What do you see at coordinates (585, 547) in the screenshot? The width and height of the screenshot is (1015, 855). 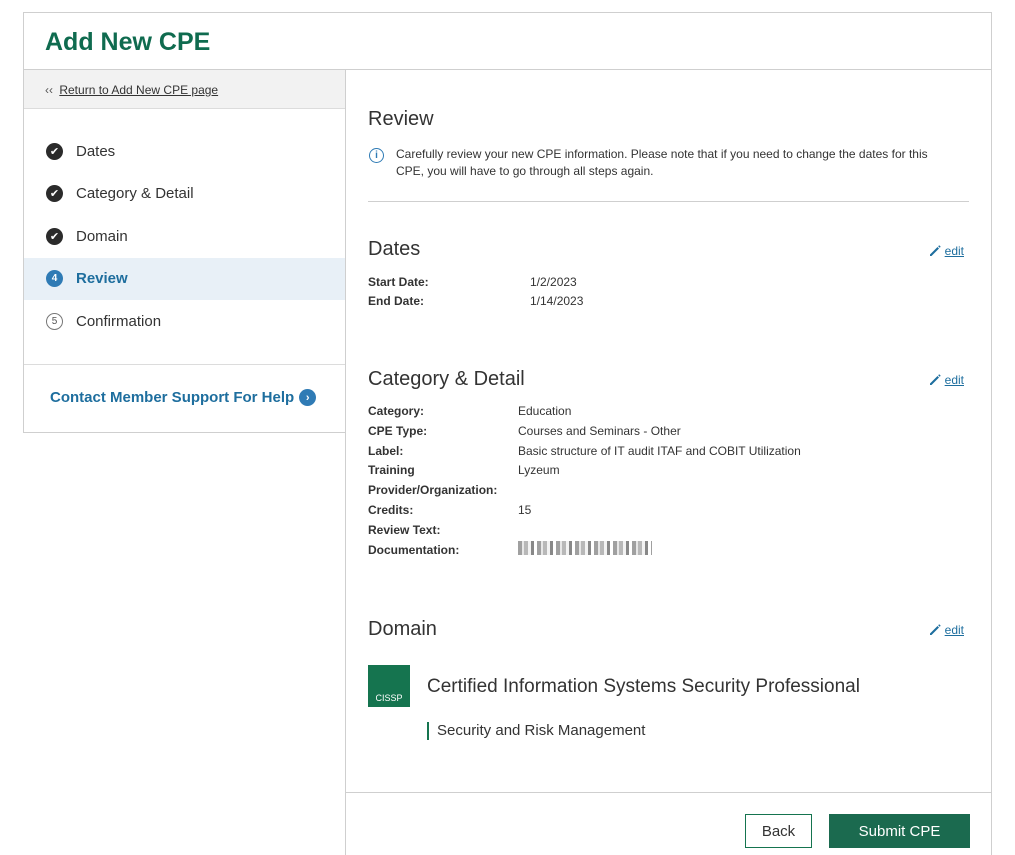 I see `documentation-file-redacted` at bounding box center [585, 547].